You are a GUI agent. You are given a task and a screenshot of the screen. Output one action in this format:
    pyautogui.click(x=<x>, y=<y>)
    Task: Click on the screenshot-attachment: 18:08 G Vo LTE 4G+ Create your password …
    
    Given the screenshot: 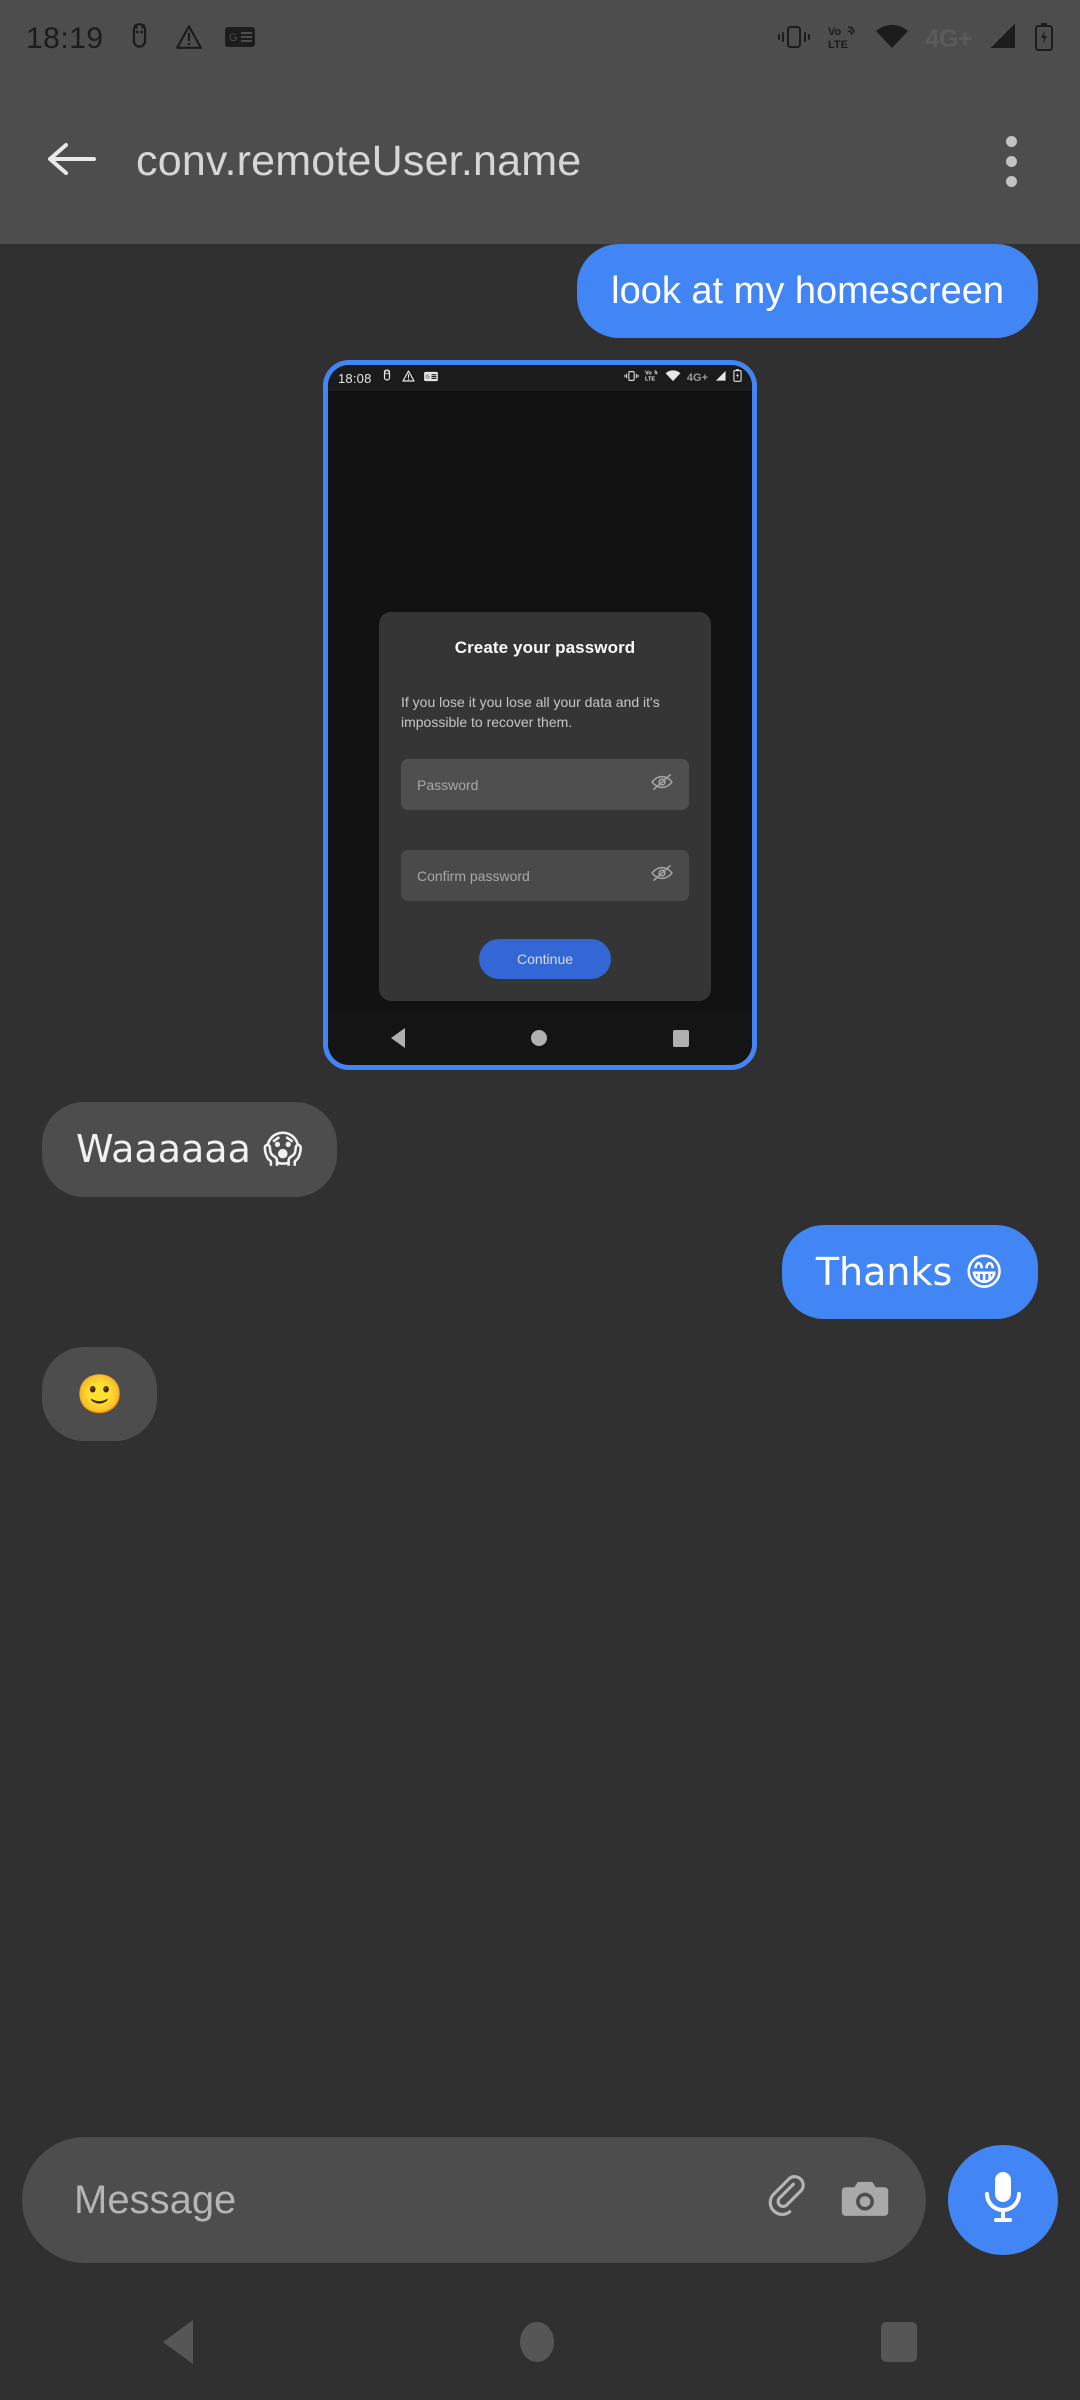 What is the action you would take?
    pyautogui.click(x=540, y=715)
    